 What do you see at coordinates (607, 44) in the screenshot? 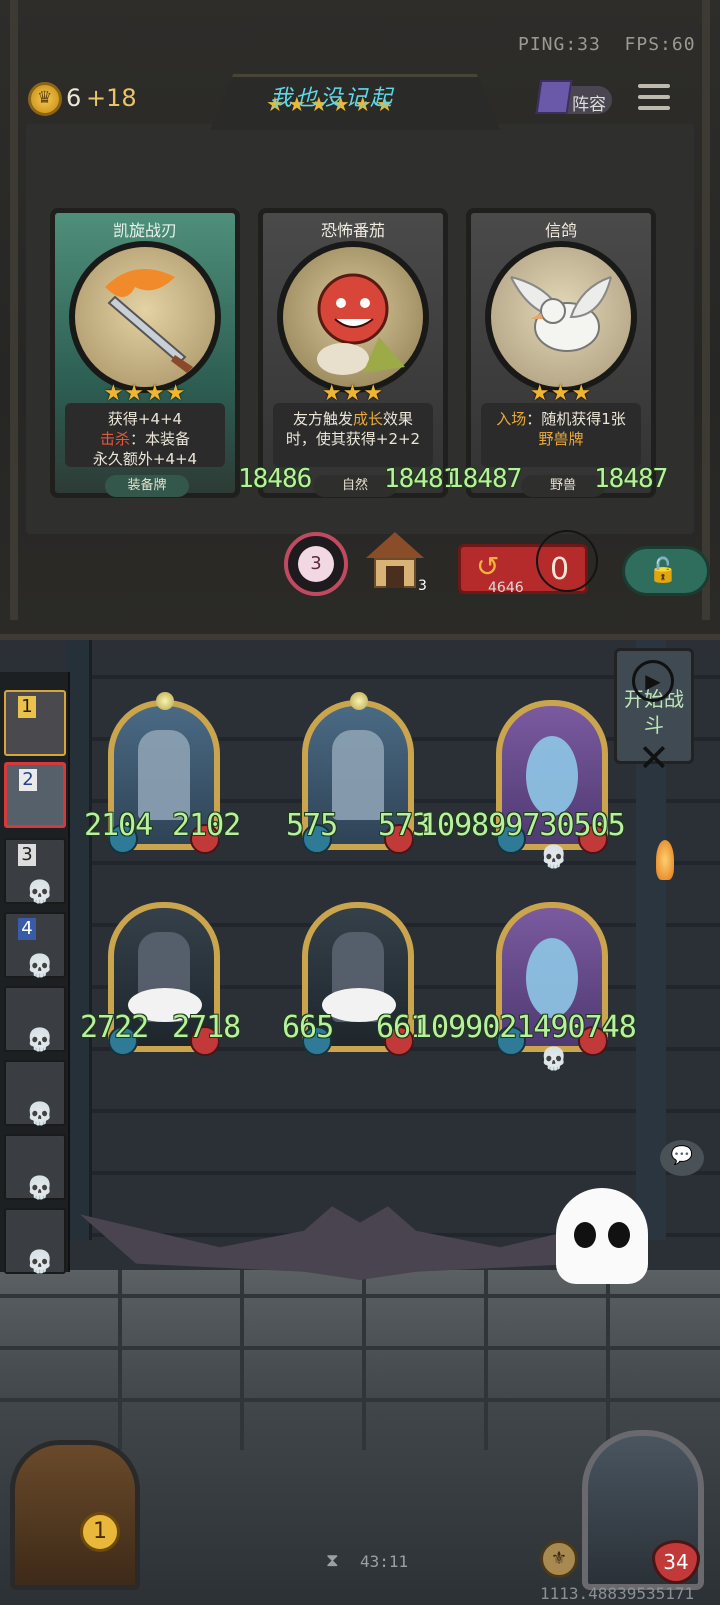
I see `network-status: PING:33 FPS:60` at bounding box center [607, 44].